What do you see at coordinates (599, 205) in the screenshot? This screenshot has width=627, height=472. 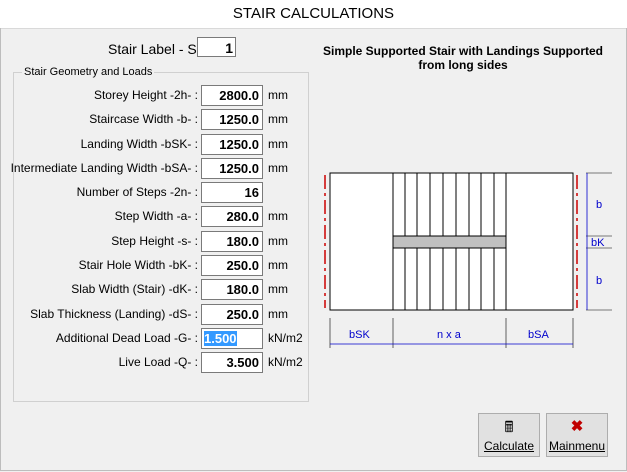 I see `dim-b-top: b` at bounding box center [599, 205].